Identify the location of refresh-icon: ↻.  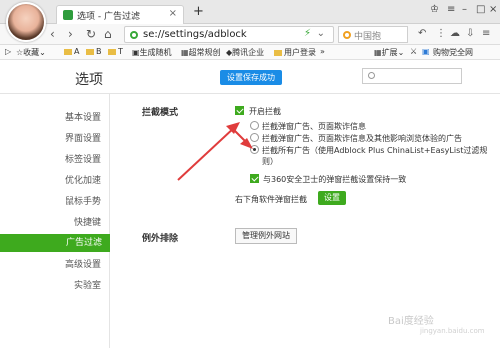
(91, 34).